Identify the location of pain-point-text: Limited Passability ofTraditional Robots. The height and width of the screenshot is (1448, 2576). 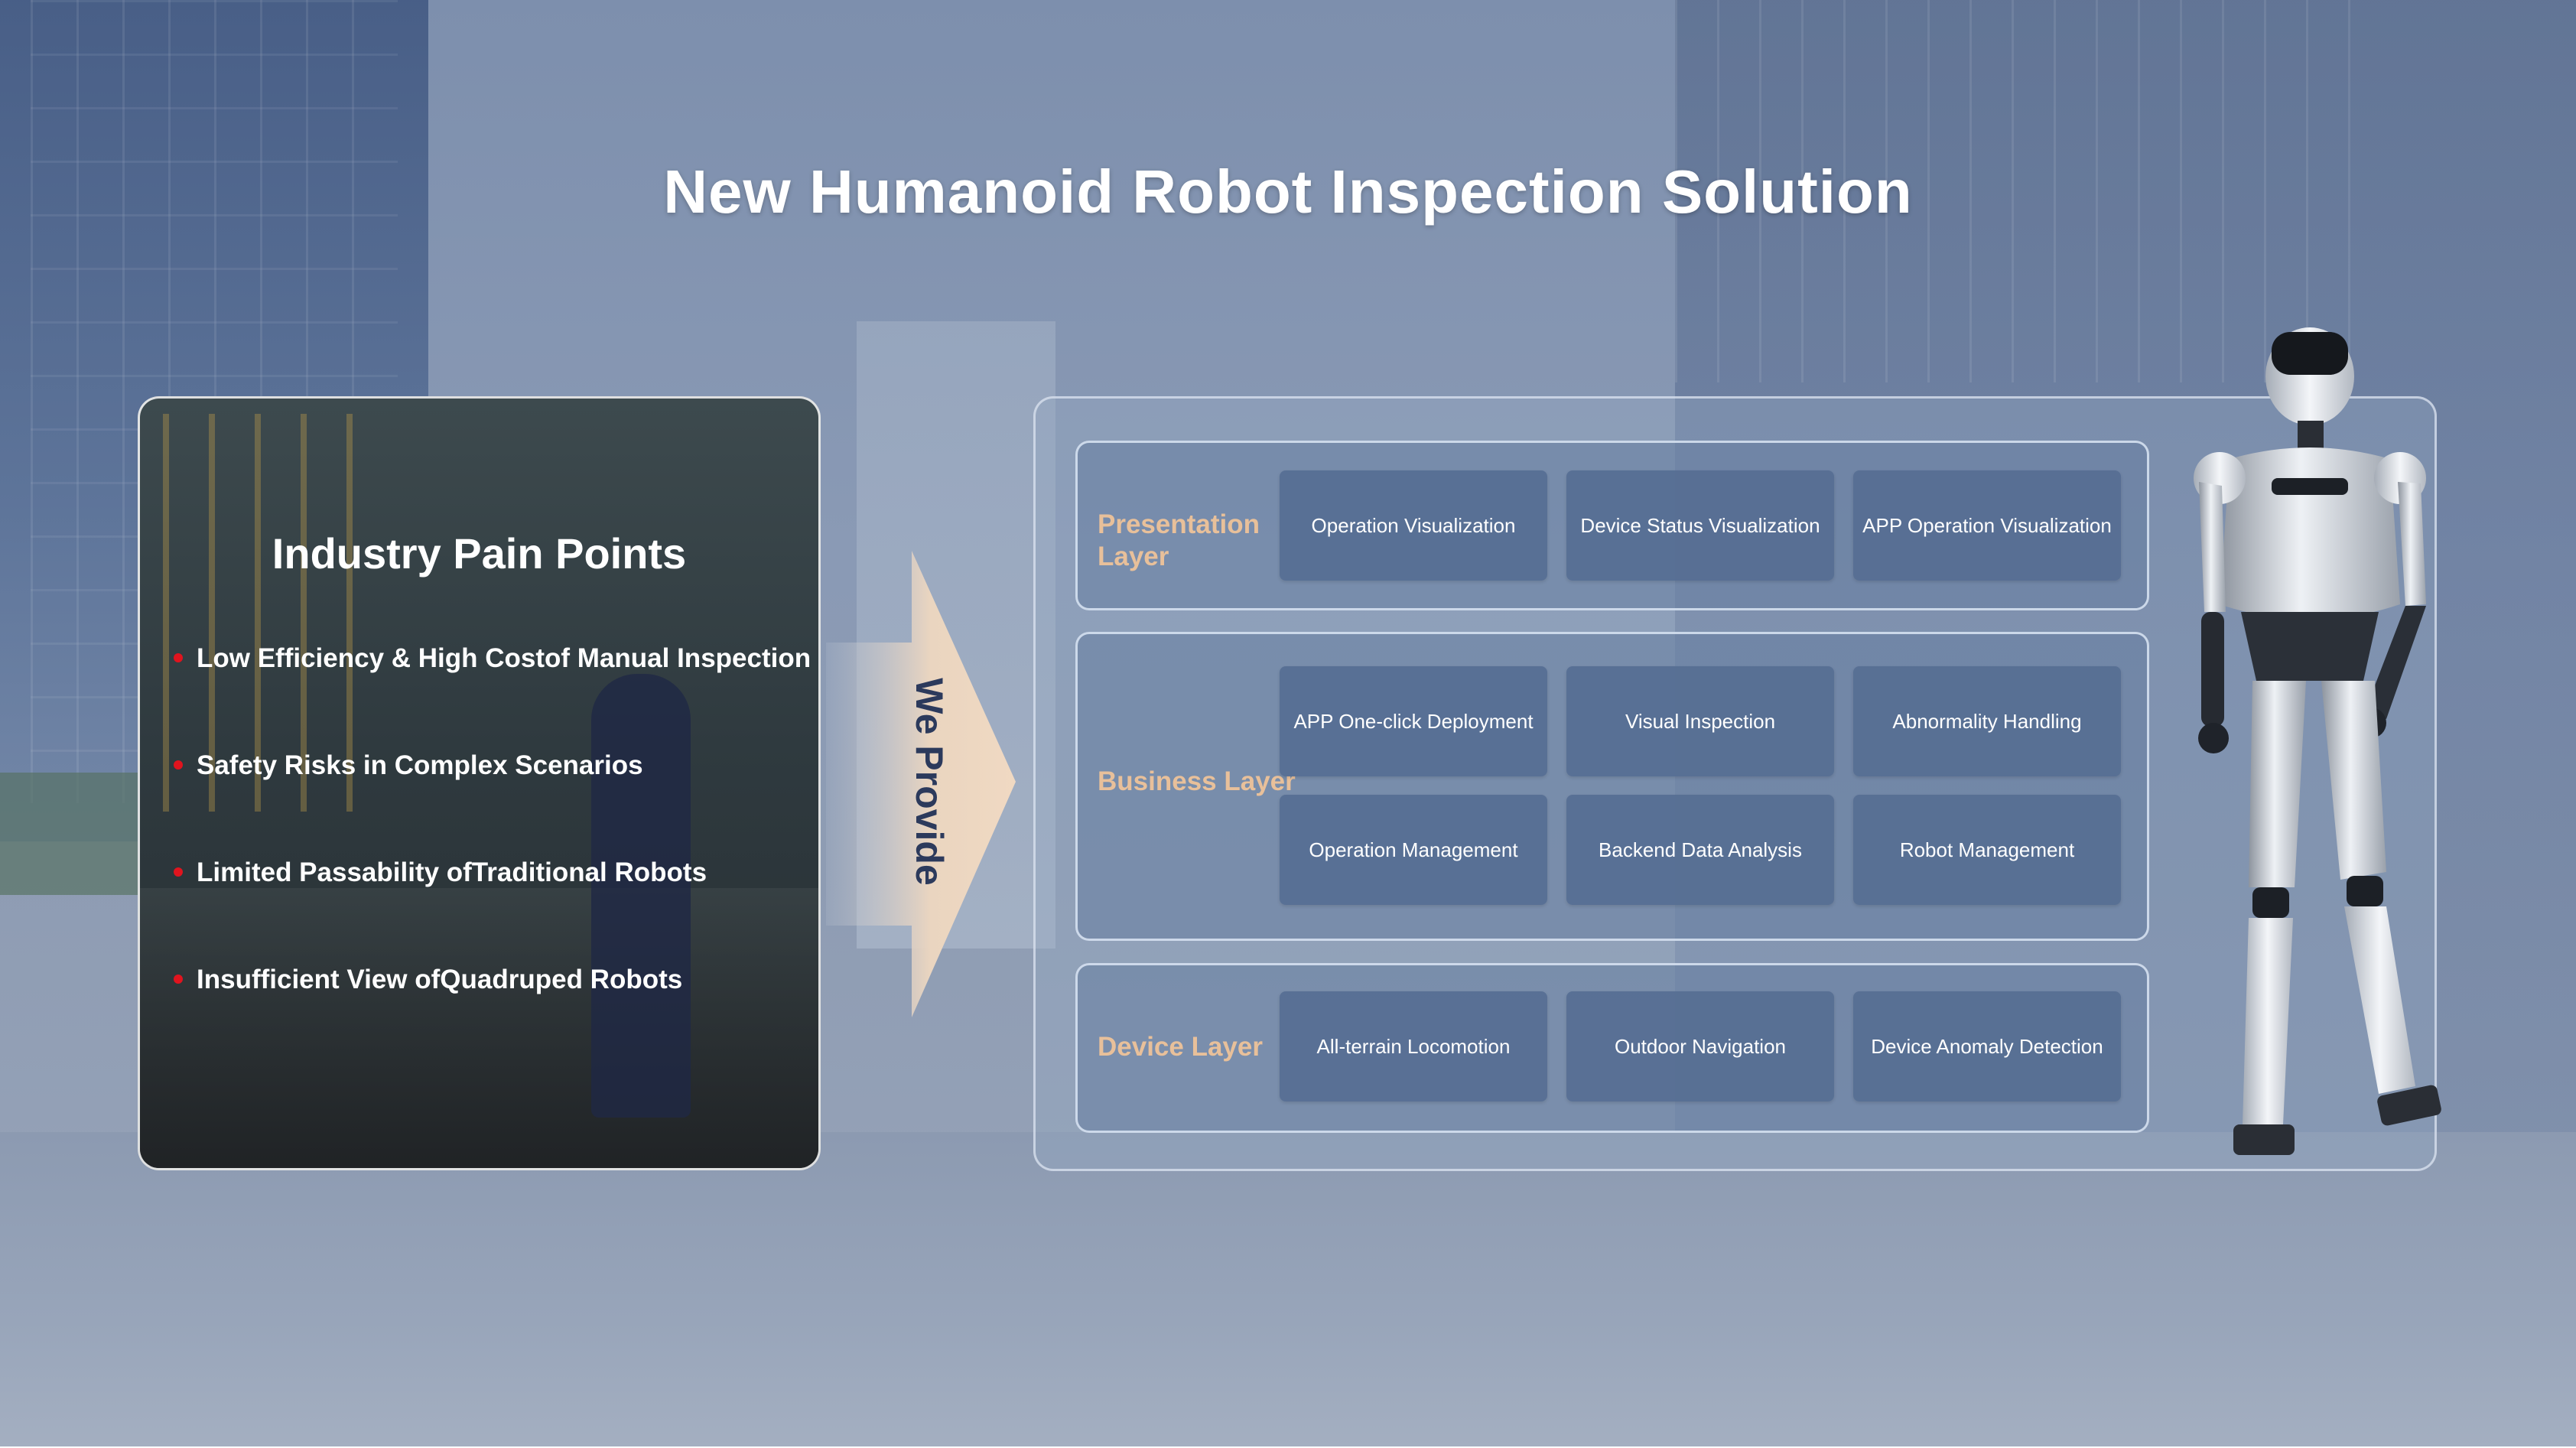
(452, 872).